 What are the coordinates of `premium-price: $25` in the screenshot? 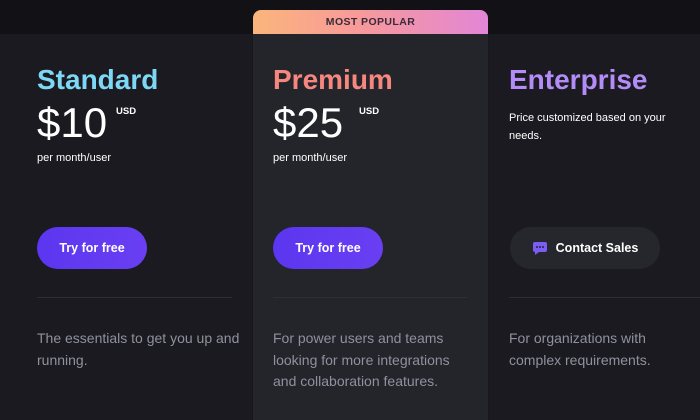 It's located at (308, 122).